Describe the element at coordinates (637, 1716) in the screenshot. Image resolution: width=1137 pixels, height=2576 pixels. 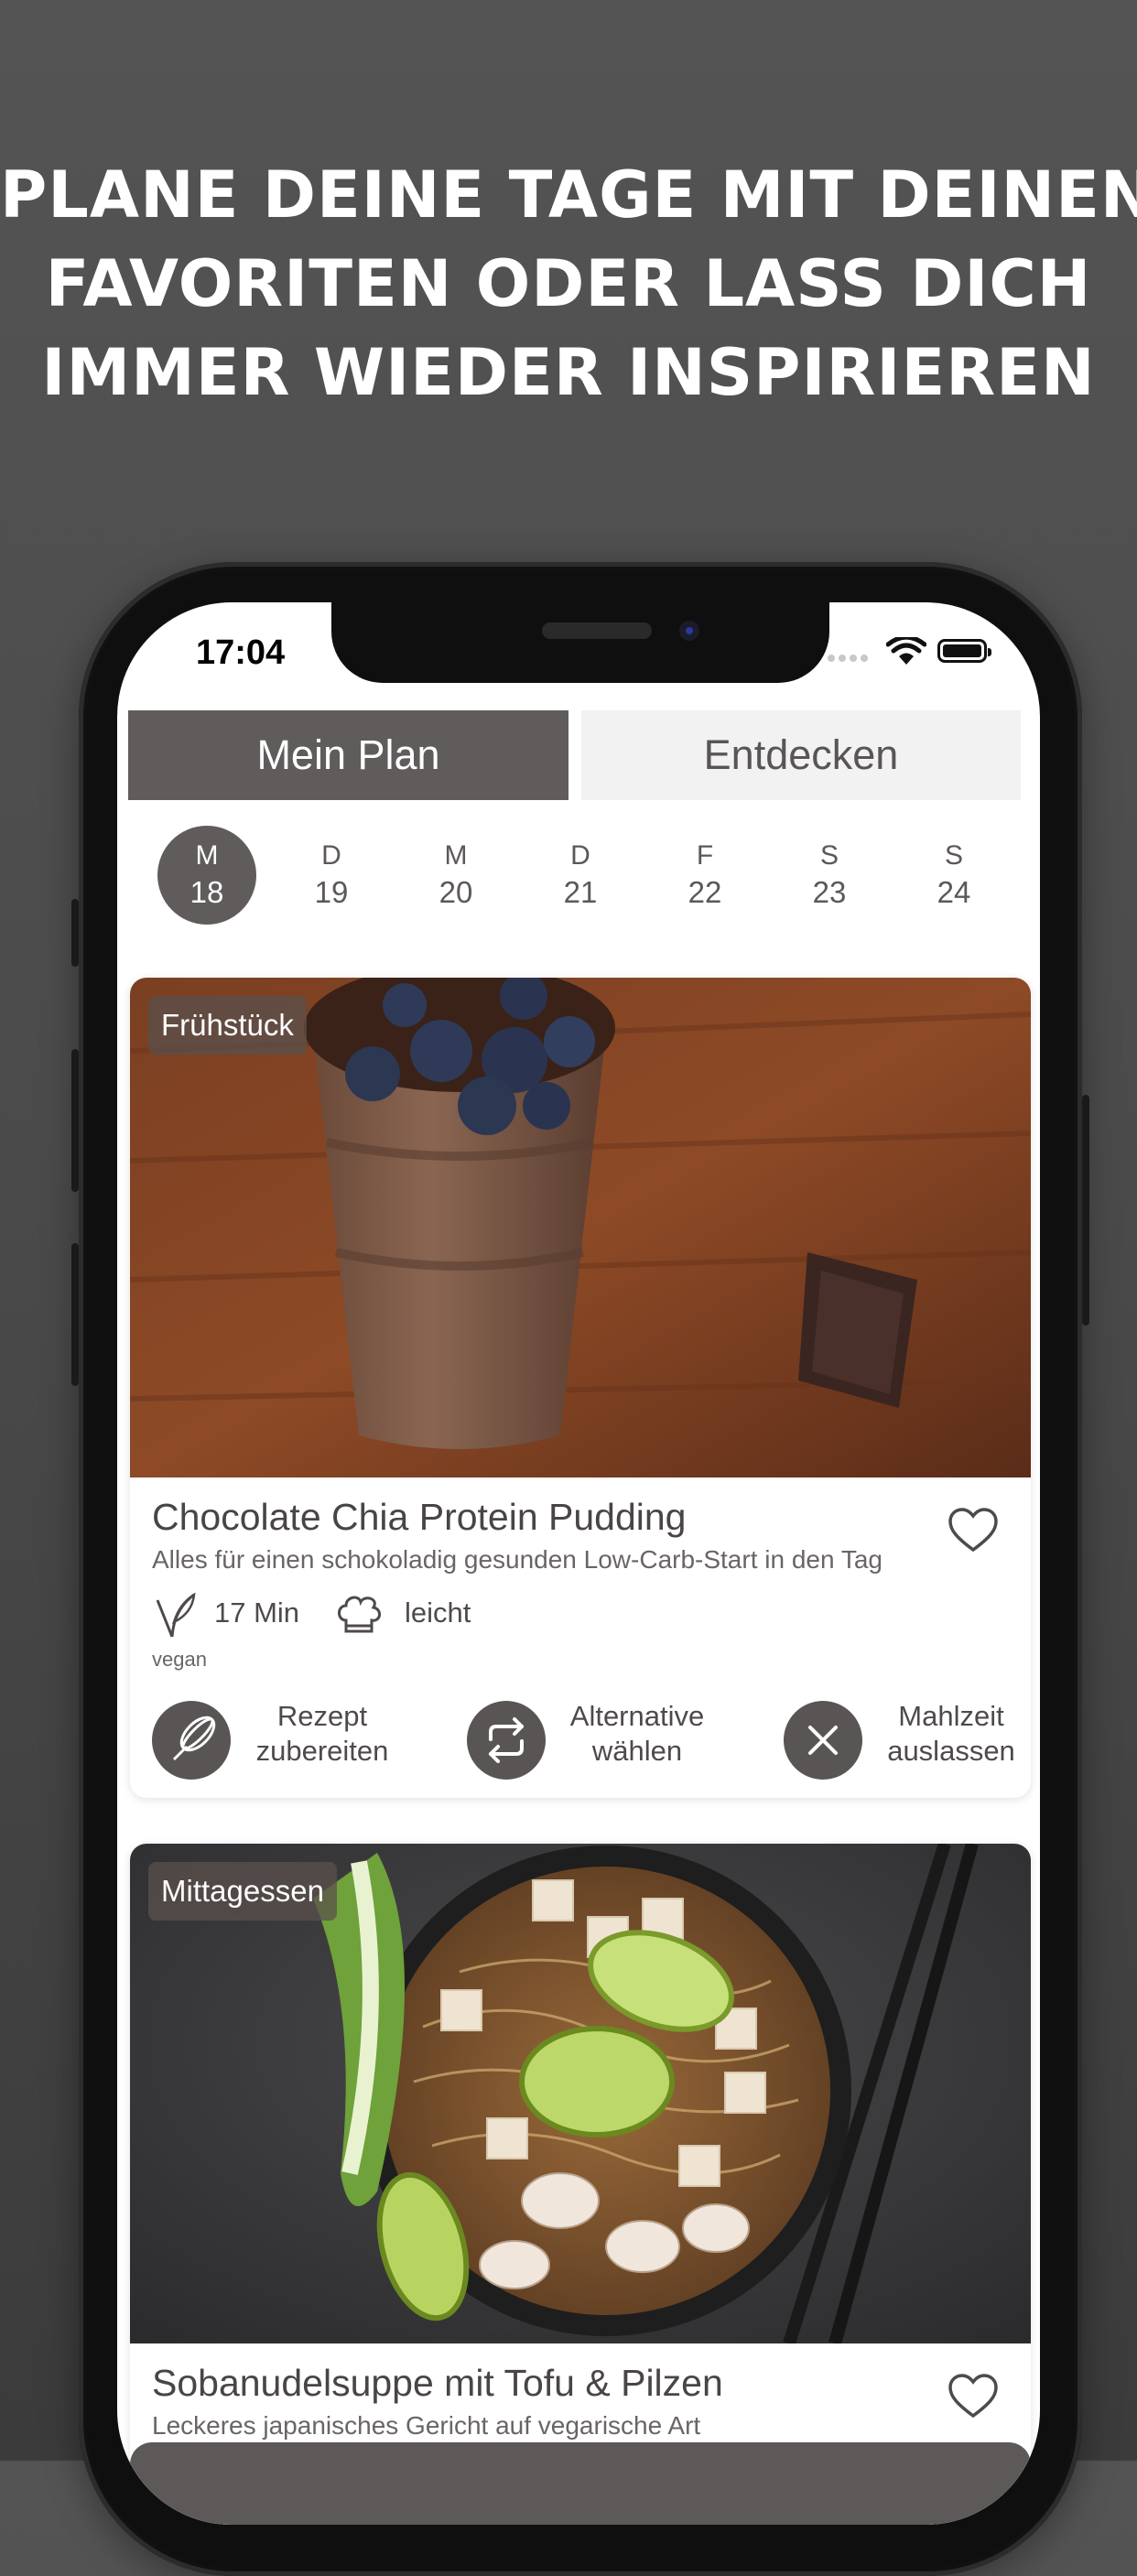
I see `action-label-line-1: Alternative` at that location.